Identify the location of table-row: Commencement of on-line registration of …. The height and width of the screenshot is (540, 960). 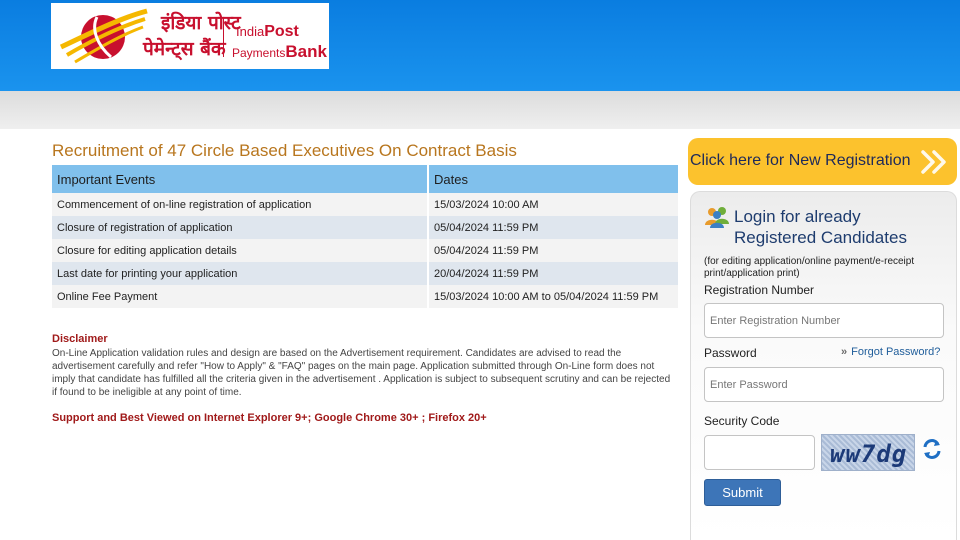
(366, 204).